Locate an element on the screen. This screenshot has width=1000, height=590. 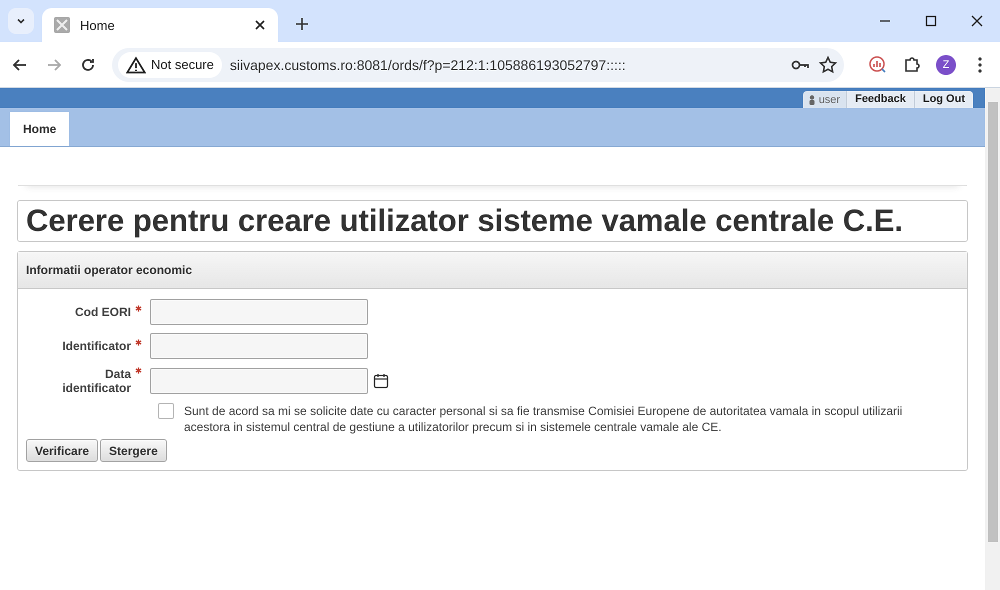
tab-search-button is located at coordinates (21, 21).